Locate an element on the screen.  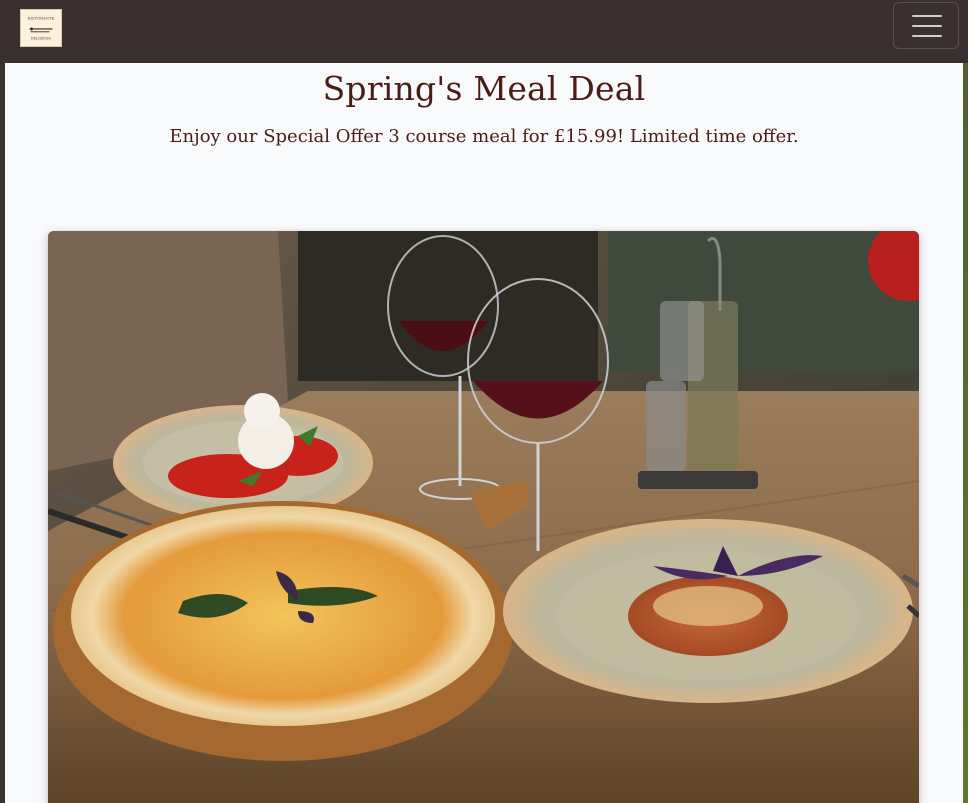
page-edge is located at coordinates (965, 433).